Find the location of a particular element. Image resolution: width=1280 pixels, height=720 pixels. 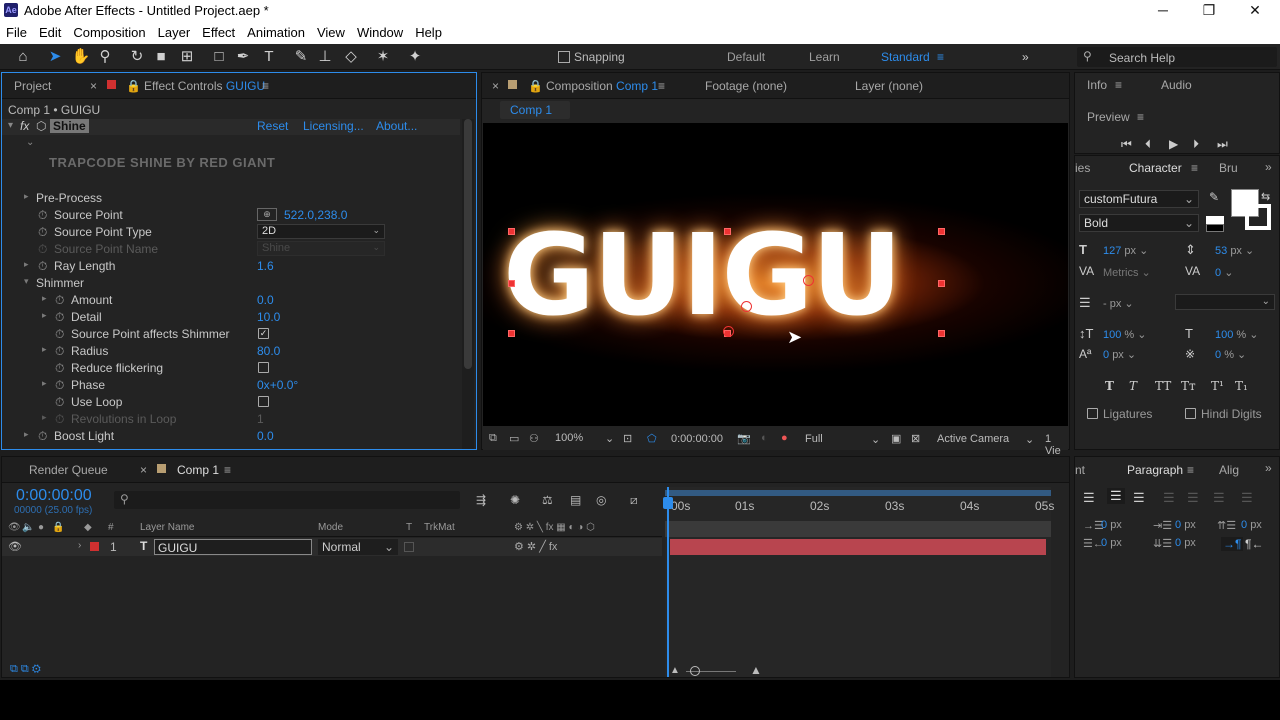

tab-character: Character is located at coordinates (1155, 168).